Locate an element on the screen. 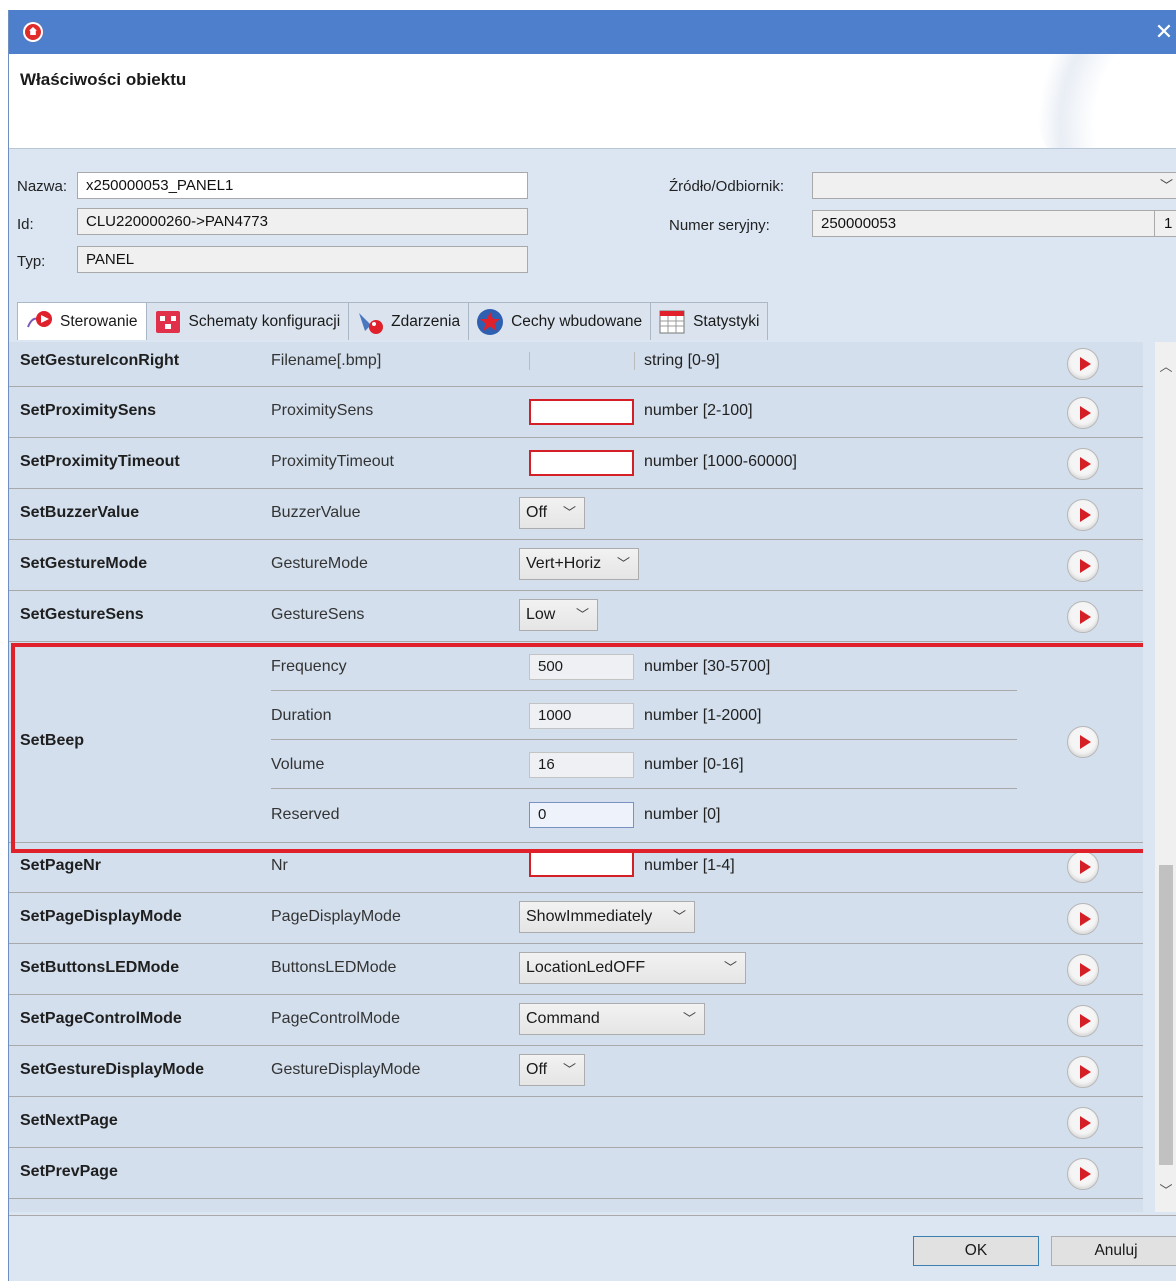 The image size is (1176, 1281). command-row-set-next-page: SetNextPage is located at coordinates (576, 1122).